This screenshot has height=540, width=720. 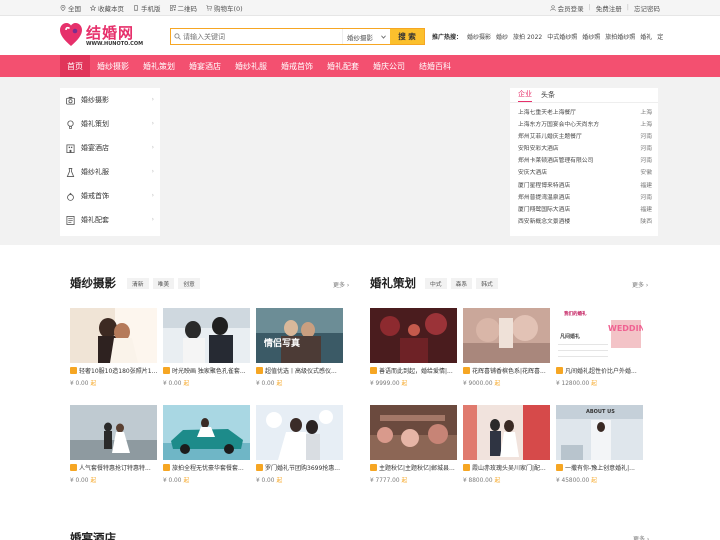 What do you see at coordinates (570, 9) in the screenshot?
I see `login-label: 会员登录` at bounding box center [570, 9].